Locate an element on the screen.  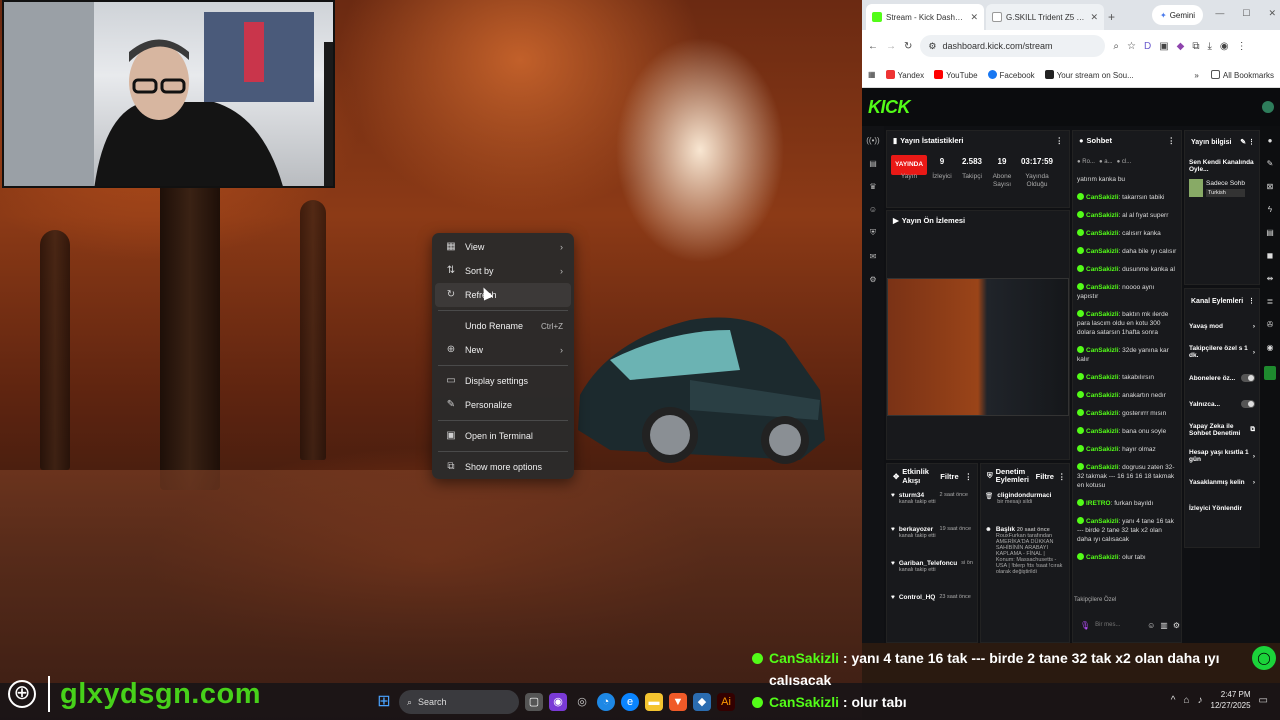
plugin-icon is located at coordinates (1270, 373).